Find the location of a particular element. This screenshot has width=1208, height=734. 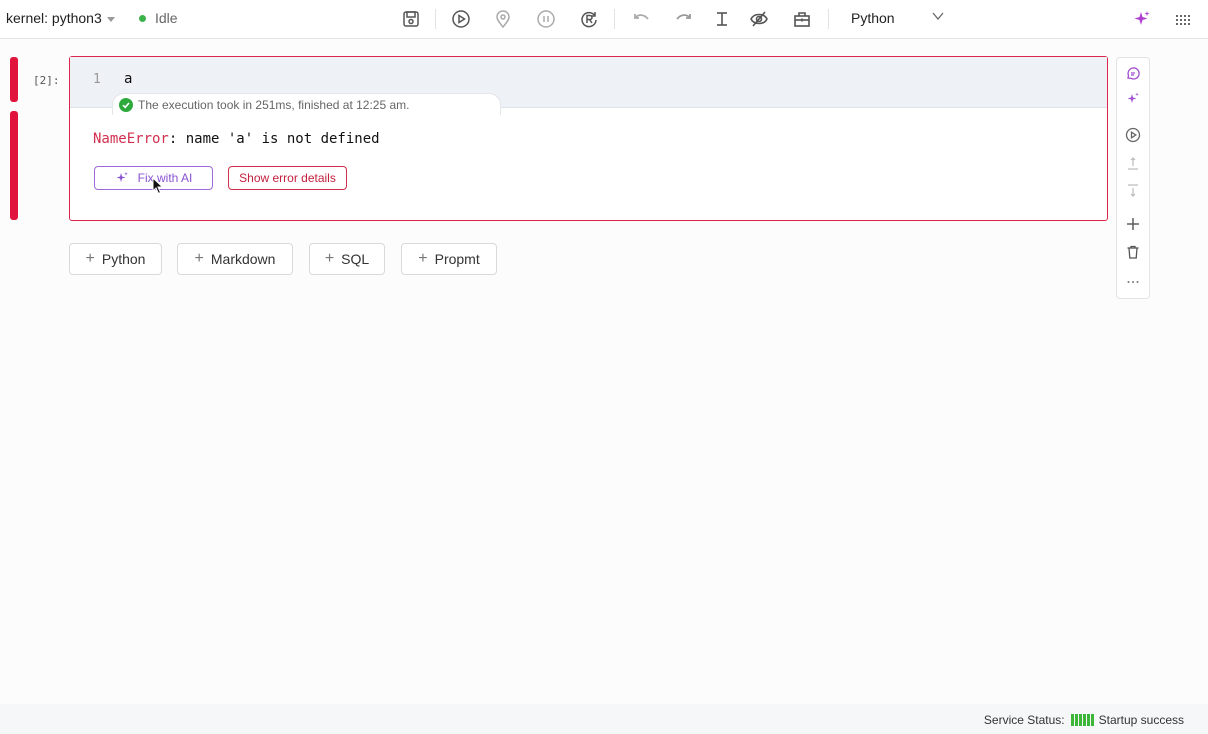

cell-side-toolbar is located at coordinates (1133, 178).